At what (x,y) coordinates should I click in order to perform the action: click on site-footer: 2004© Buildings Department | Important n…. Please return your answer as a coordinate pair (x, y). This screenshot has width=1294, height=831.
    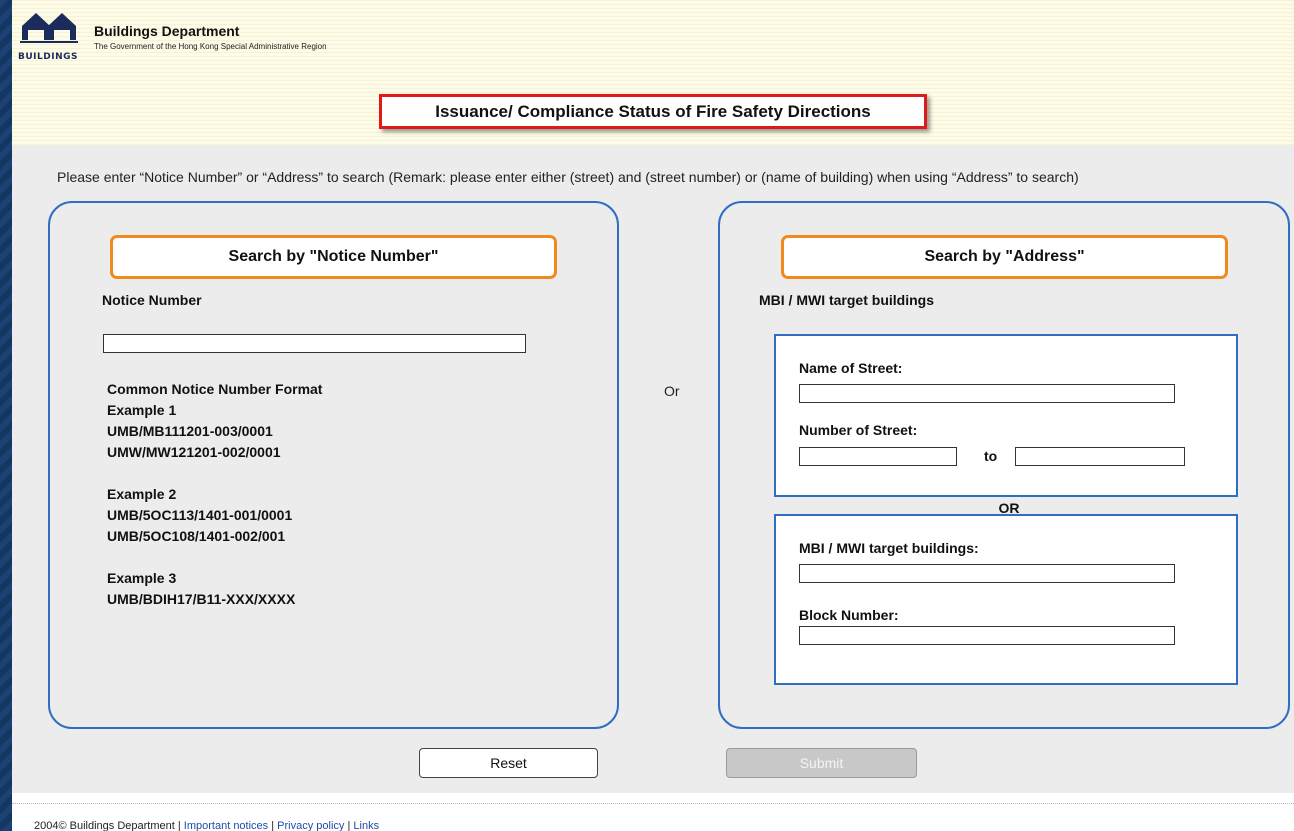
    Looking at the image, I should click on (206, 825).